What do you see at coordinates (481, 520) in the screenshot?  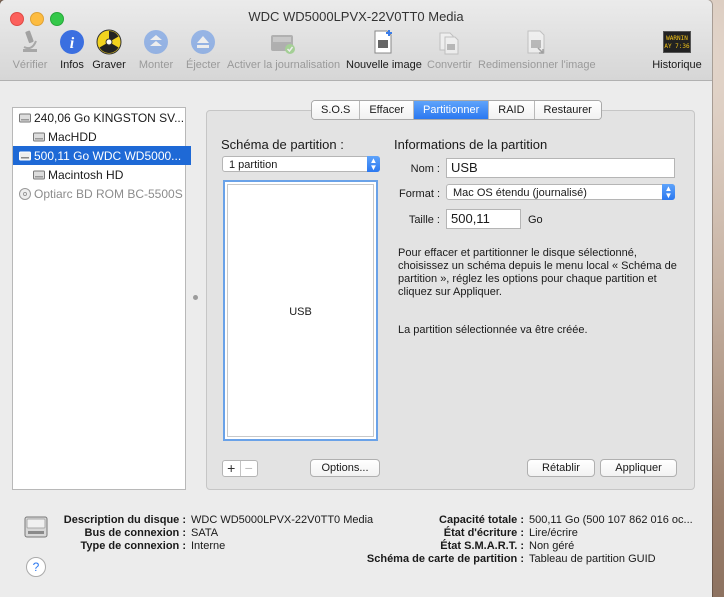 I see `total-capacity-label: Capacité totale :` at bounding box center [481, 520].